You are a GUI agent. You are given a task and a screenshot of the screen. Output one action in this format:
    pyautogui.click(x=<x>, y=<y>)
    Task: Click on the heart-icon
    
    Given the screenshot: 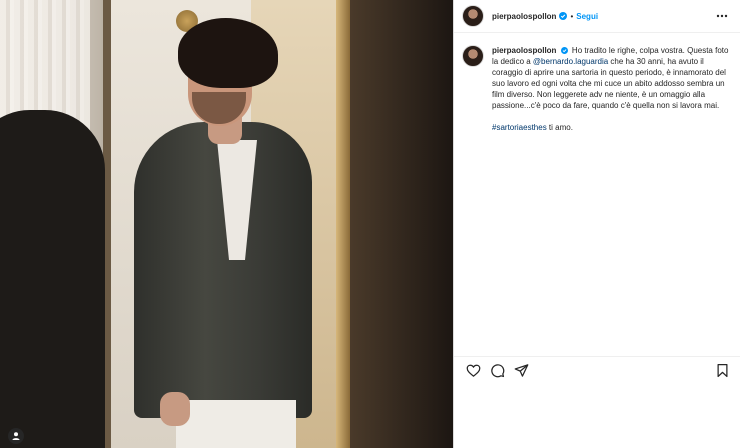 What is the action you would take?
    pyautogui.click(x=473, y=370)
    